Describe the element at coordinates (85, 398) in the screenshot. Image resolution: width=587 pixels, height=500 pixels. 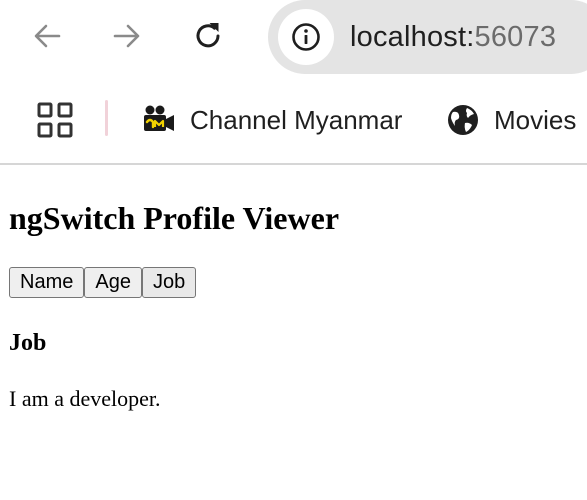
I see `section-text: I am a developer.` at that location.